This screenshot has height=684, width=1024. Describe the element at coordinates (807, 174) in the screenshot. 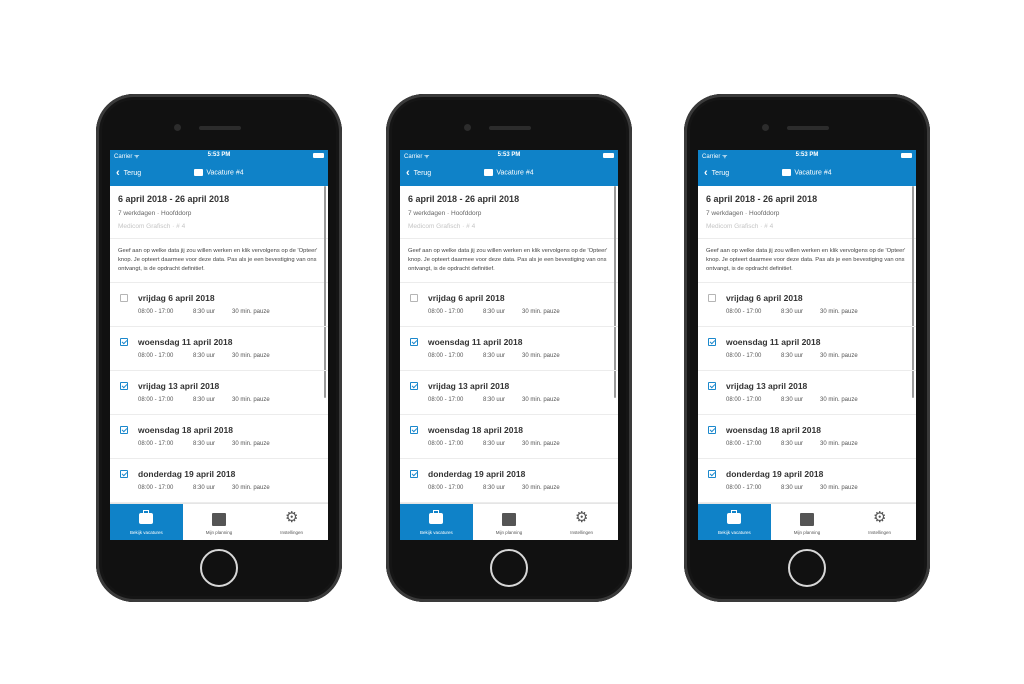

I see `nav-bar: ‹ Terug Vacature #4` at that location.